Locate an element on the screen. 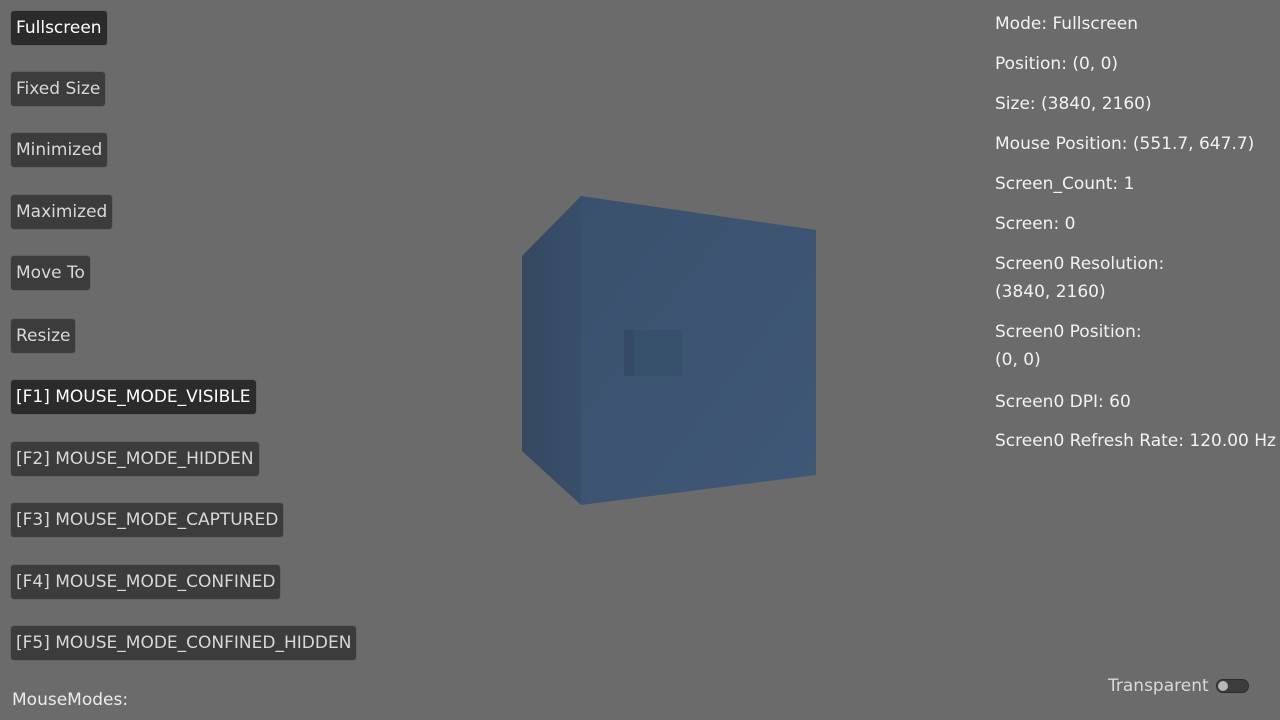  cube-viewport is located at coordinates (669, 350).